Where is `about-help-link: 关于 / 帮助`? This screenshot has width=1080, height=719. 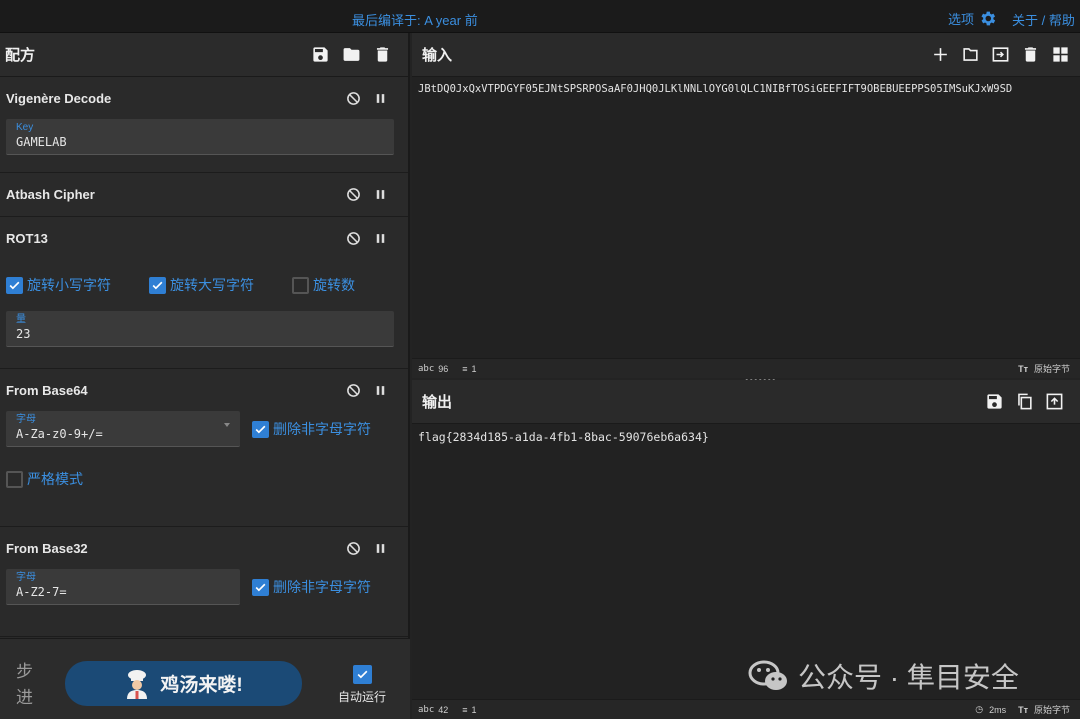
about-help-link: 关于 / 帮助 is located at coordinates (1043, 19).